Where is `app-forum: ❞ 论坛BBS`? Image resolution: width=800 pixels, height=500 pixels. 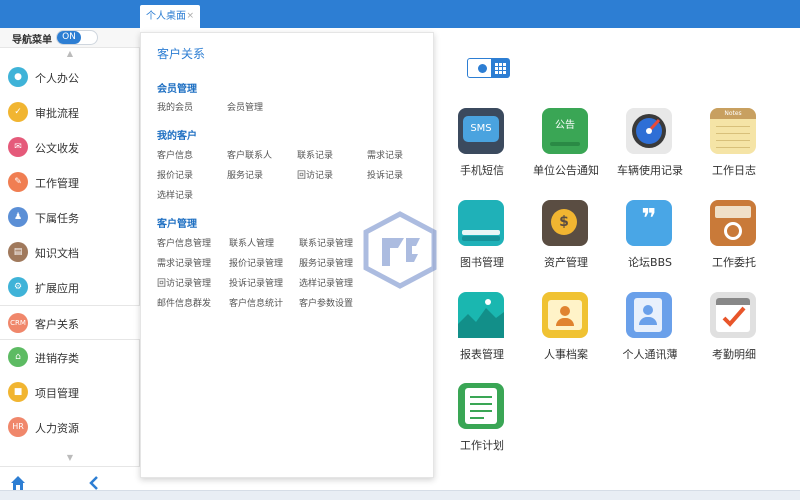
app-forum: ❞ 论坛BBS is located at coordinates (650, 242).